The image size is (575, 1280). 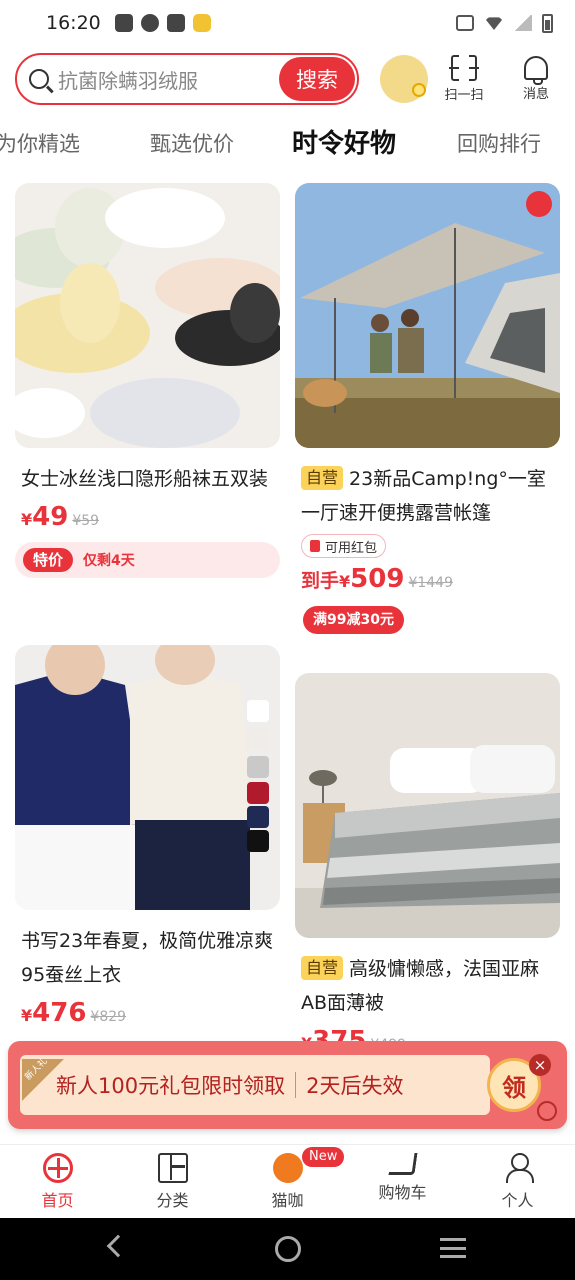 What do you see at coordinates (402, 1192) in the screenshot?
I see `nav-label: 购物车` at bounding box center [402, 1192].